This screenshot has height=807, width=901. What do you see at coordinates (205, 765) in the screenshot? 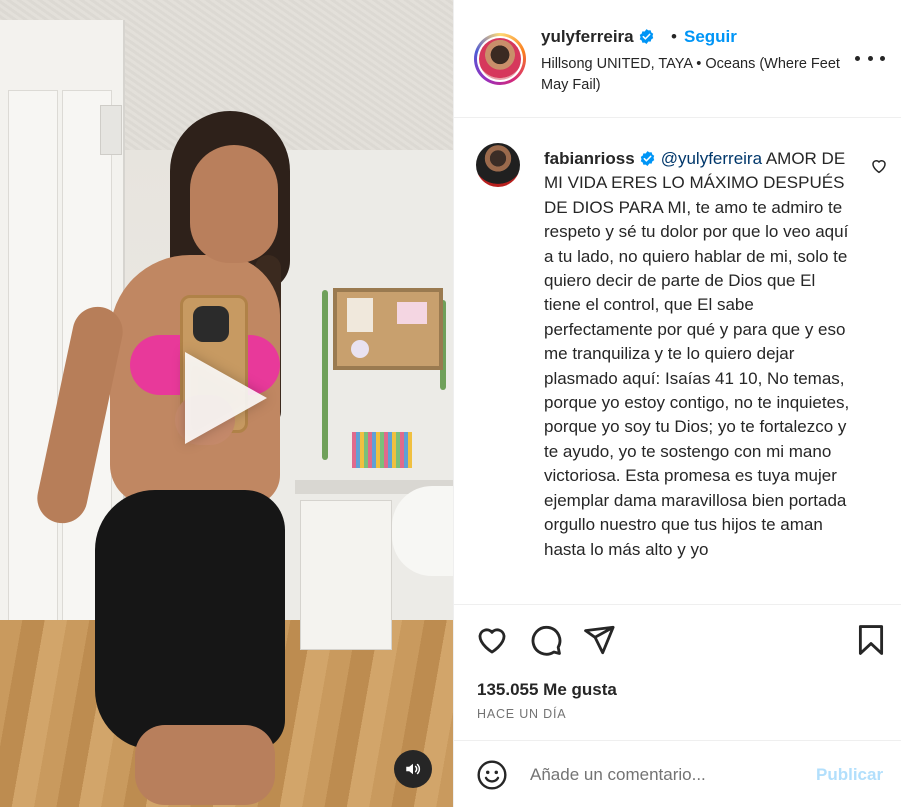
I see `legs` at bounding box center [205, 765].